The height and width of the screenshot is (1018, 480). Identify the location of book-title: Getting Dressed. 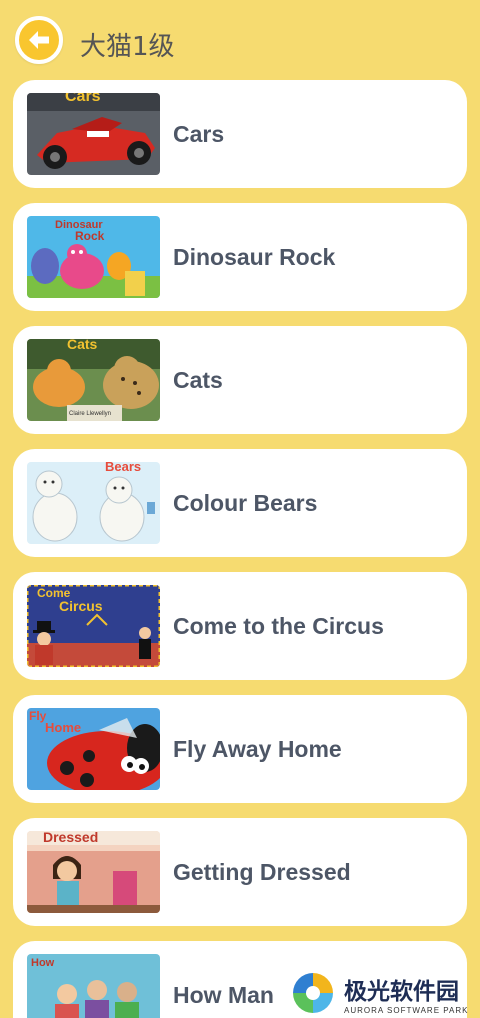
(262, 871).